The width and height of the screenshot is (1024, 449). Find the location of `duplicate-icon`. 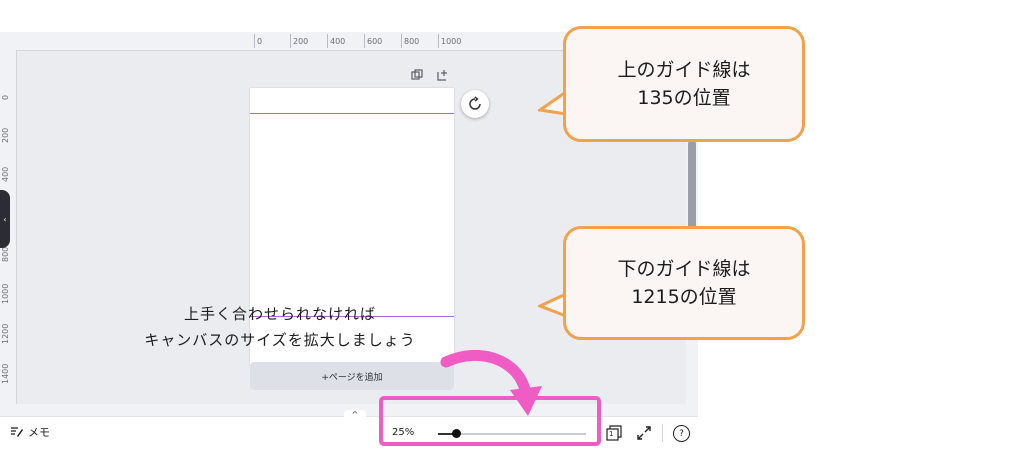

duplicate-icon is located at coordinates (417, 74).